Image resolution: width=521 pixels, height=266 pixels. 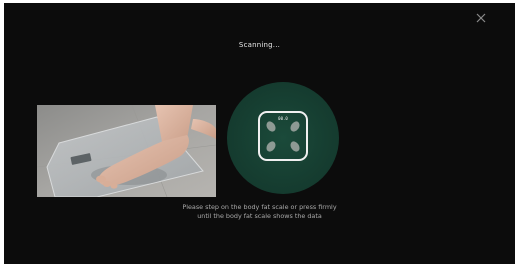 What do you see at coordinates (126, 151) in the screenshot?
I see `foot-on-scale-photo` at bounding box center [126, 151].